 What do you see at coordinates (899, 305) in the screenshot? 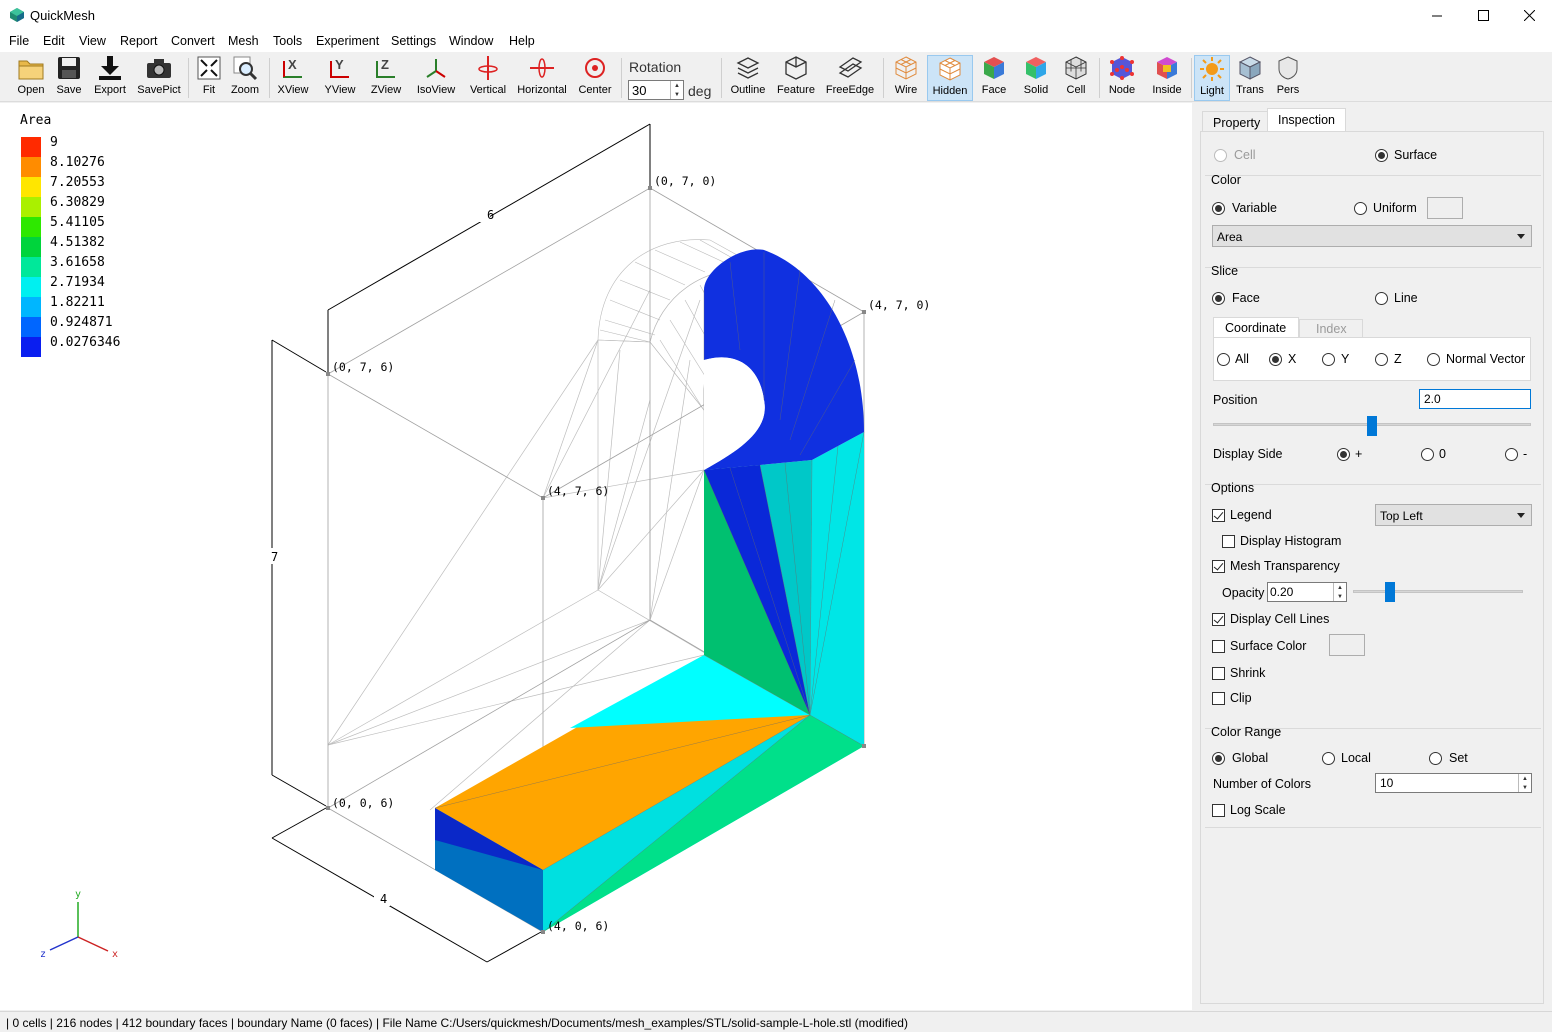
I see `corner-label: (4, 7, 0)` at bounding box center [899, 305].